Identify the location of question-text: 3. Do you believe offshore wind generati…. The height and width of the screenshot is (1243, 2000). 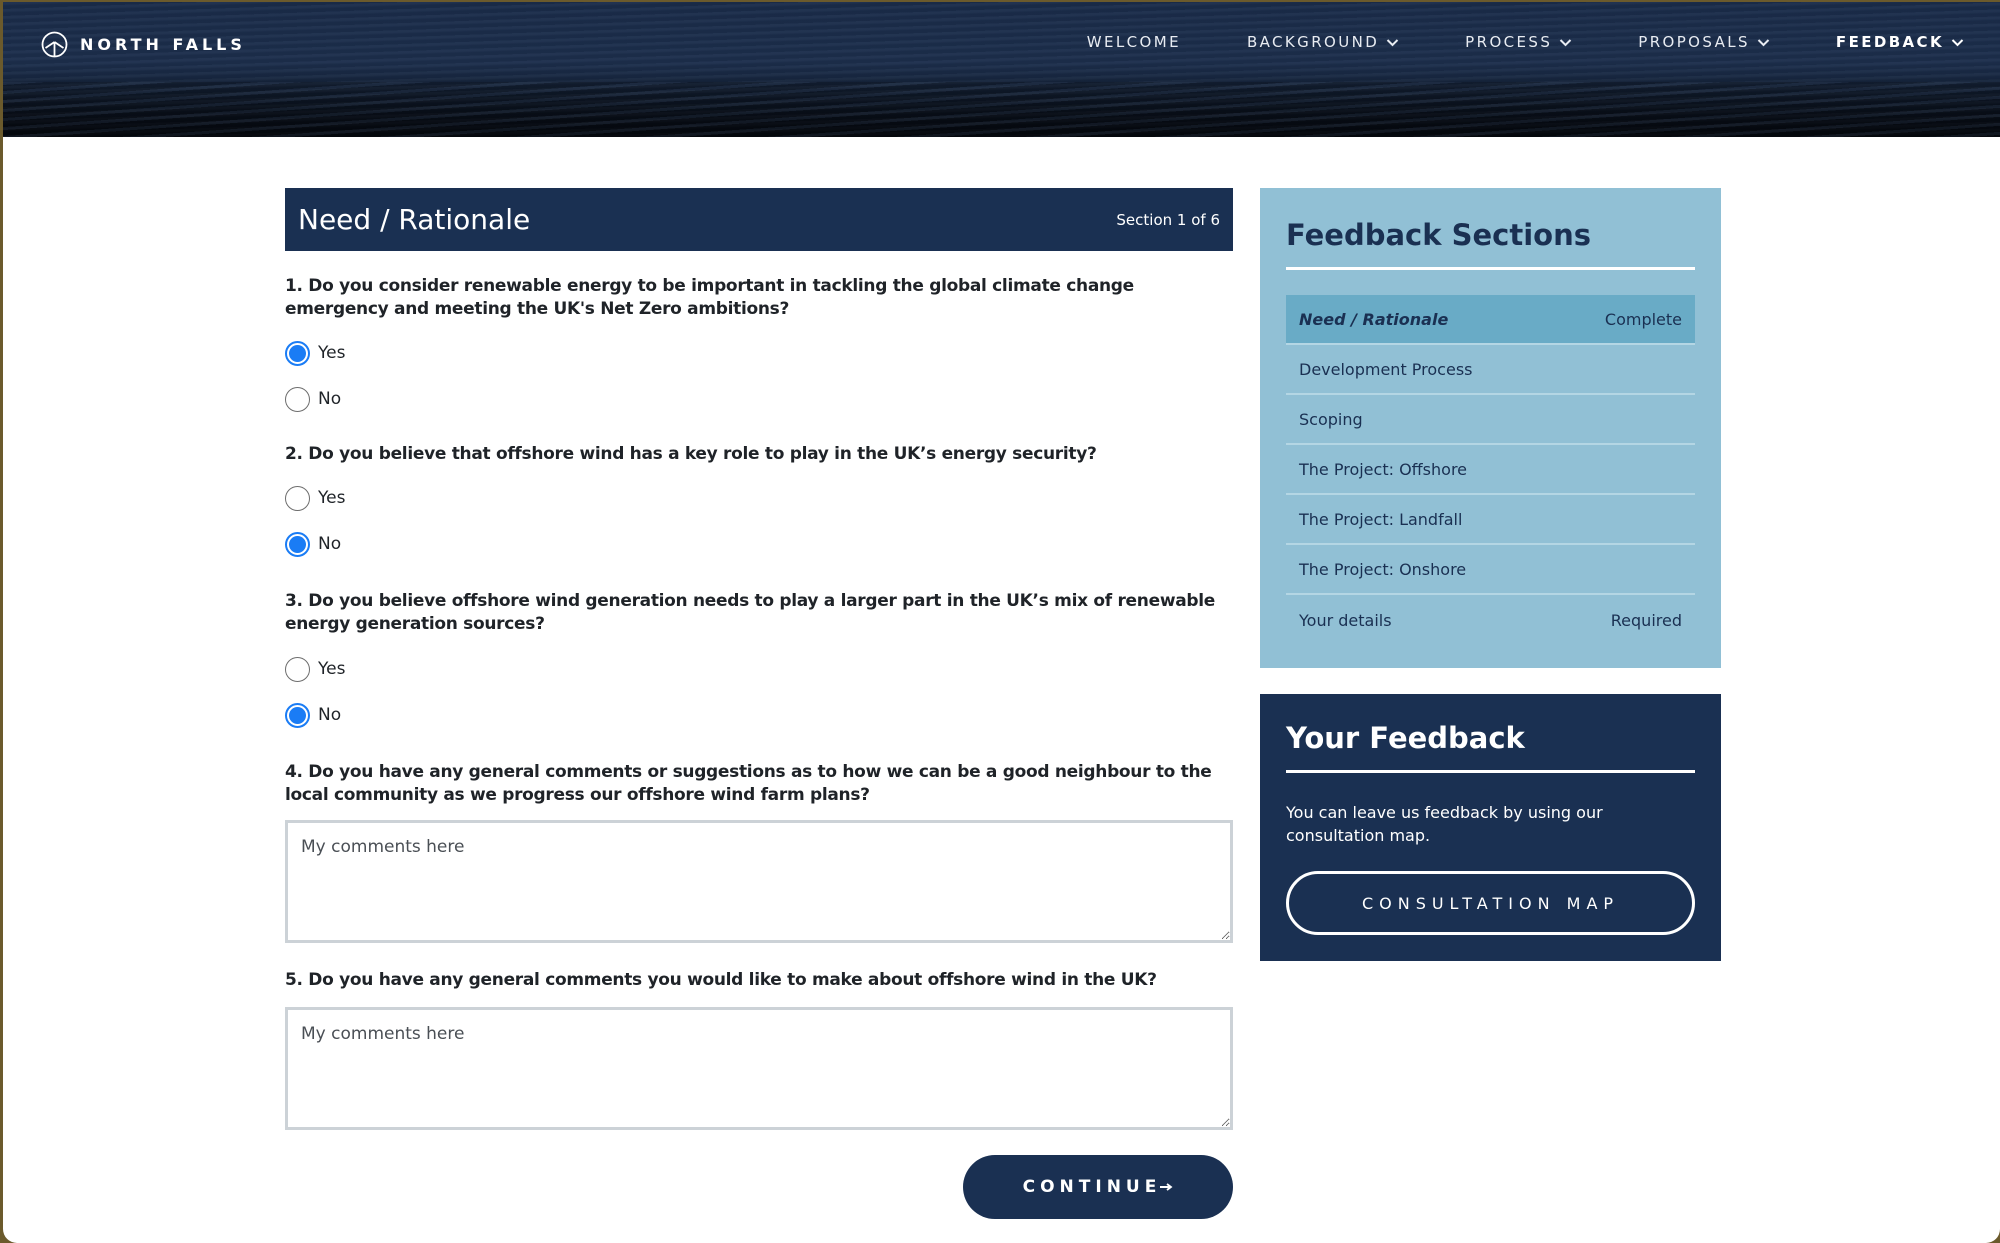
(750, 612).